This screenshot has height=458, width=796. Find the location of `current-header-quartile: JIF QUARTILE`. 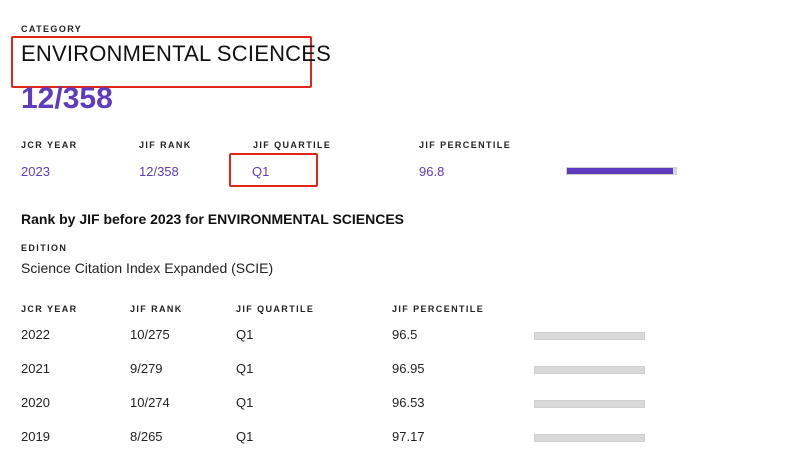

current-header-quartile: JIF QUARTILE is located at coordinates (292, 145).